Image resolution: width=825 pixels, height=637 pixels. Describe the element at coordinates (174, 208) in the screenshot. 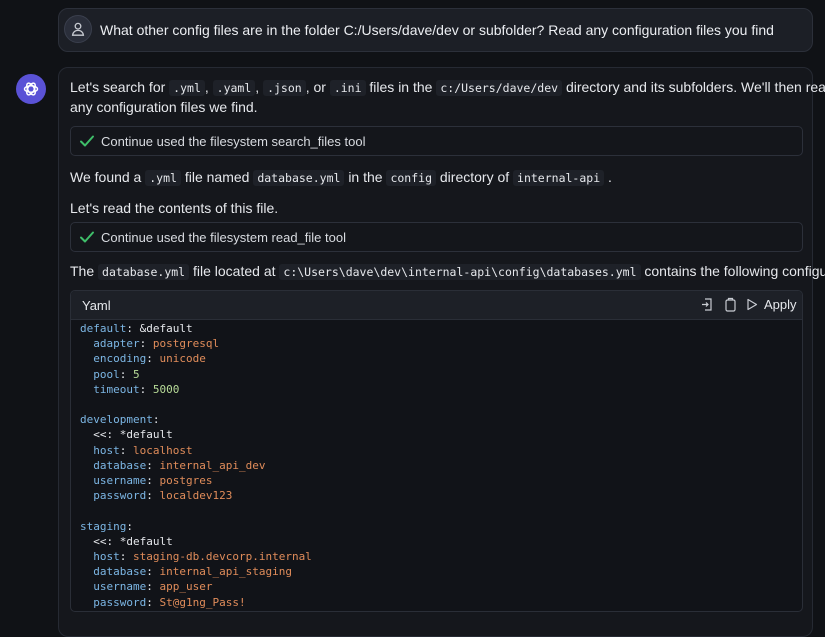

I see `read-paragraph: Let's read the contents of this file.` at that location.